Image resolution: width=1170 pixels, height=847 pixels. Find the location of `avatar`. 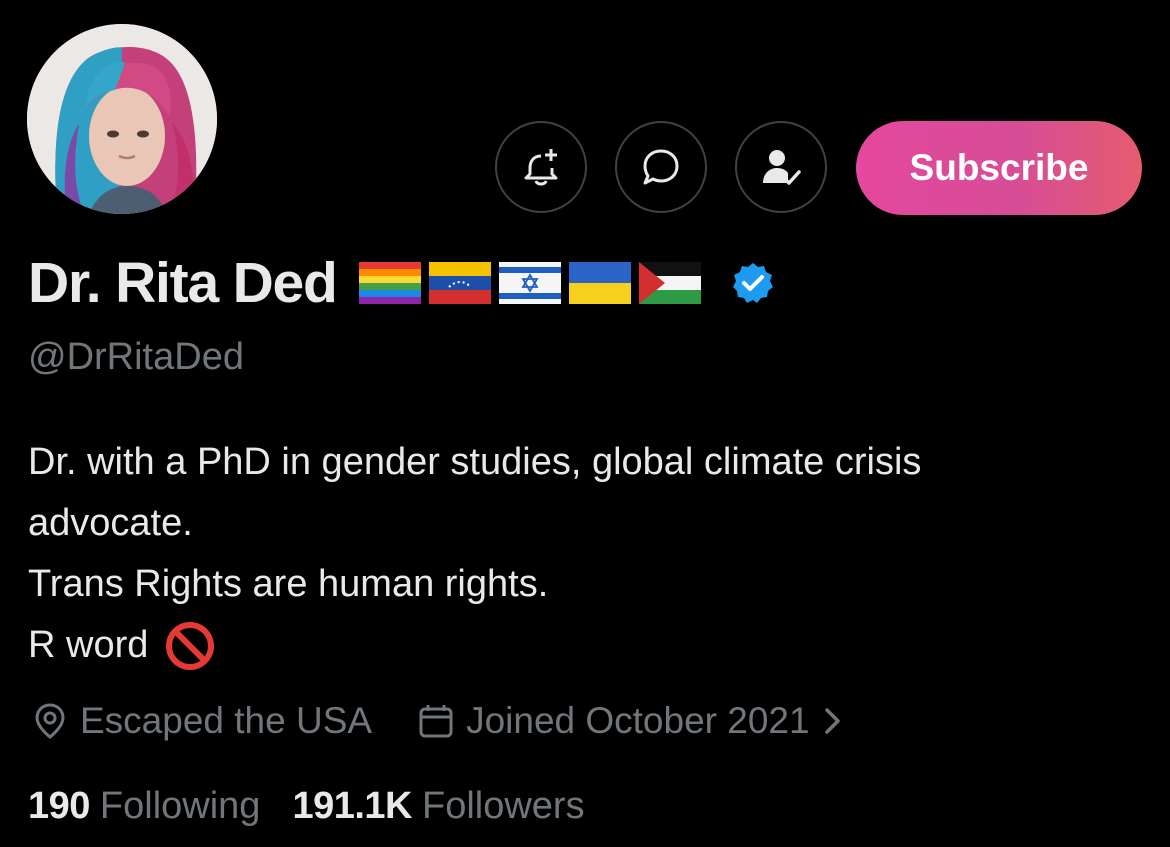

avatar is located at coordinates (122, 119).